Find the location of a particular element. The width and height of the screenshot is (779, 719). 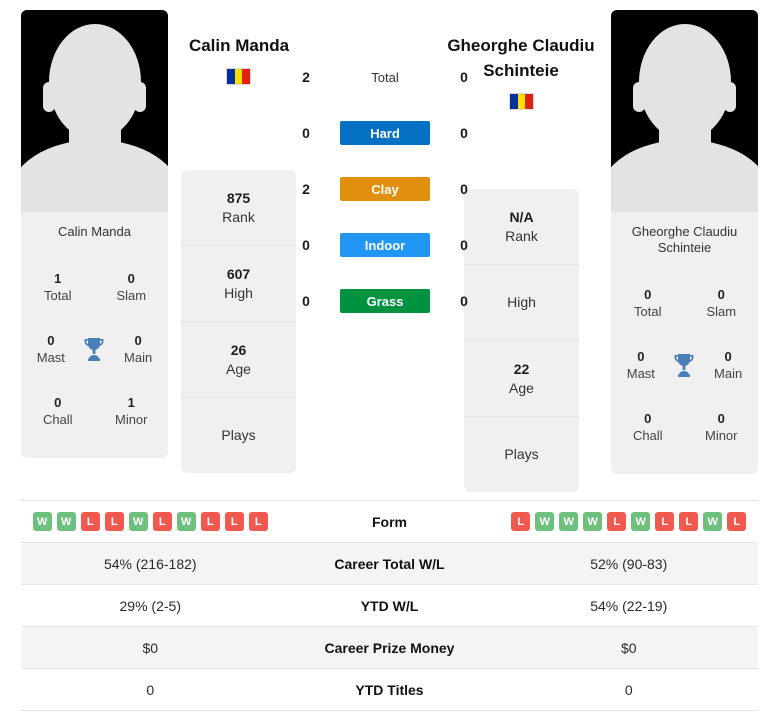

titles-total-left: 1 Total is located at coordinates (58, 287).